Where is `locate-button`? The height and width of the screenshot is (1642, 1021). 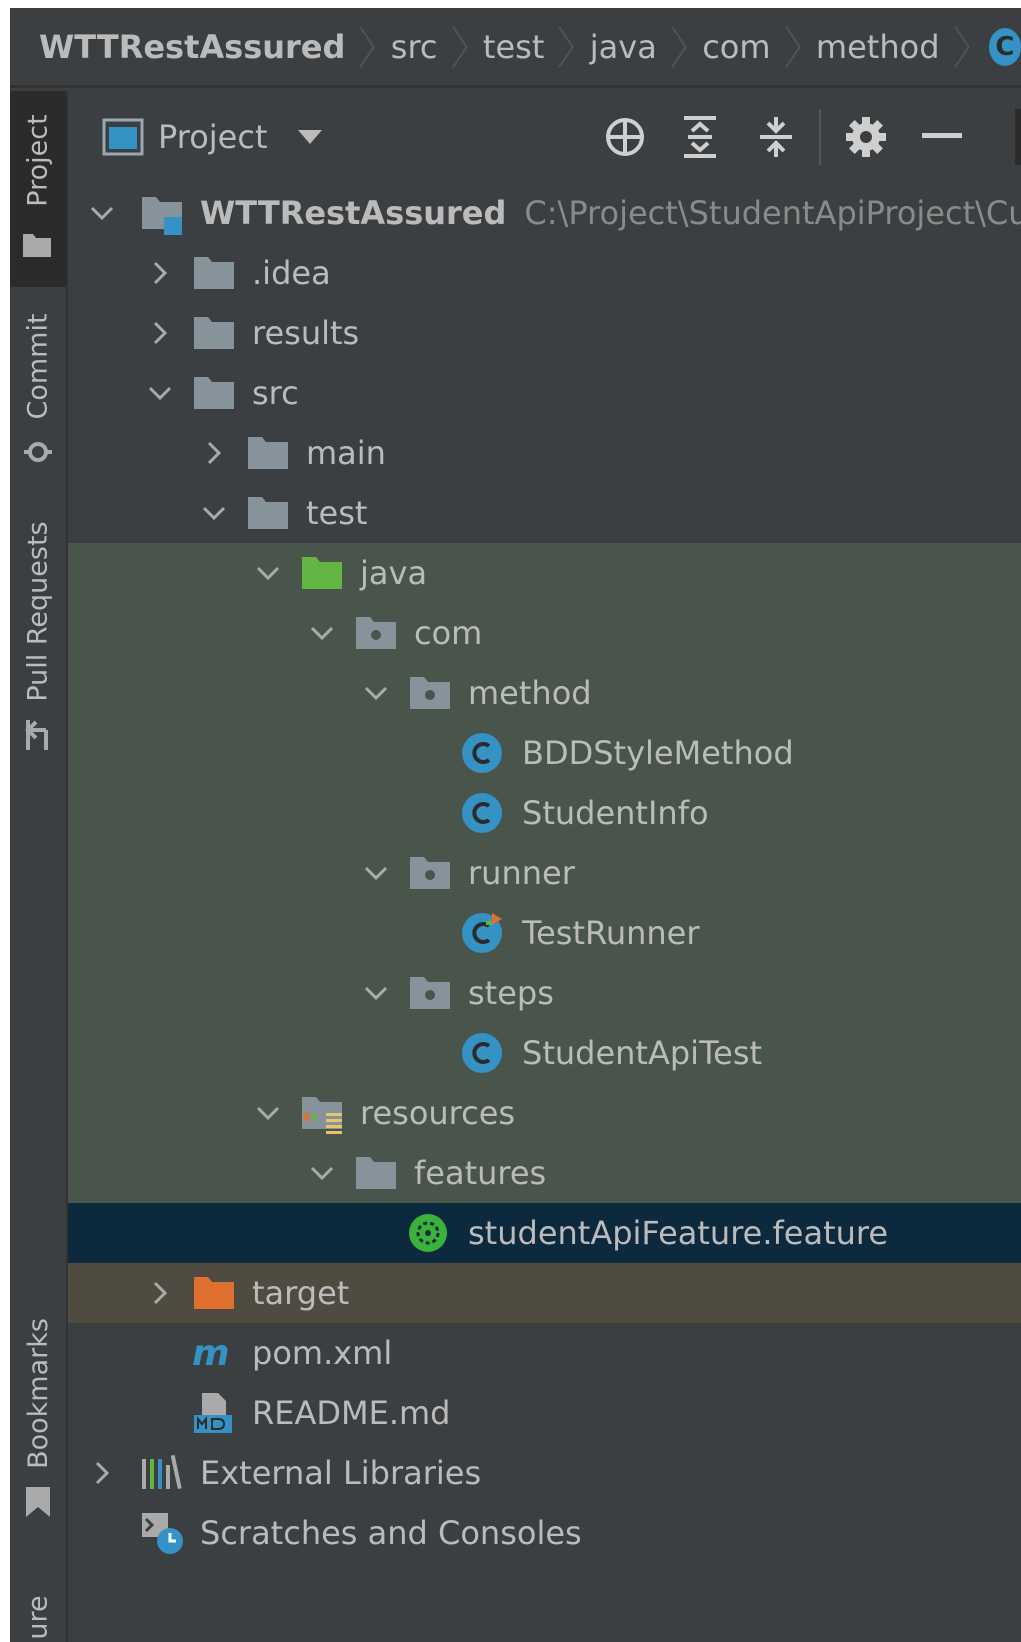
locate-button is located at coordinates (625, 137).